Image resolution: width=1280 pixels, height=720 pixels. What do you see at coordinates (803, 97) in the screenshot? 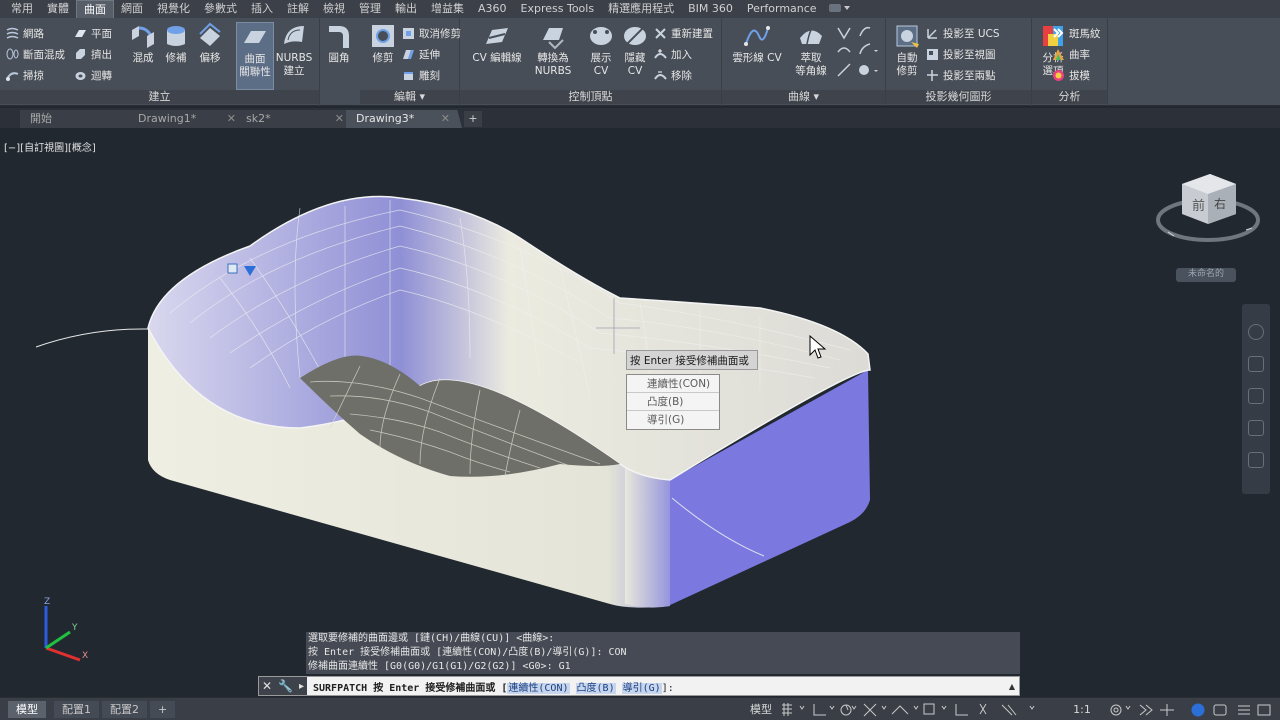
I see `curves-group-label: 曲線 ▾` at bounding box center [803, 97].